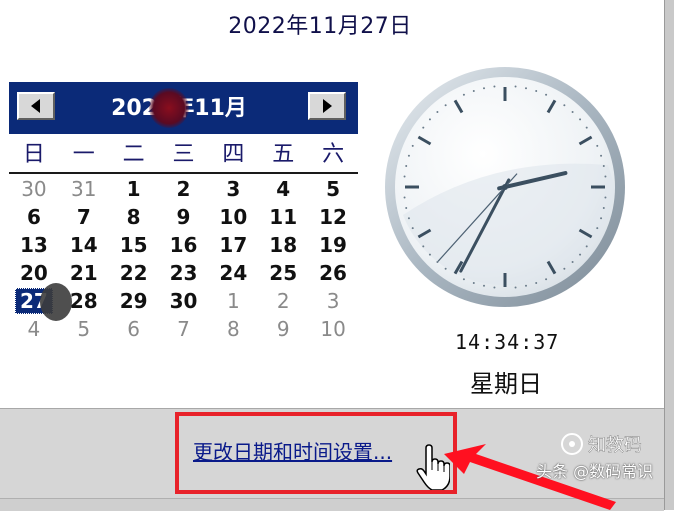 This screenshot has width=674, height=511. Describe the element at coordinates (333, 154) in the screenshot. I see `weekday-header-cell: 六` at that location.